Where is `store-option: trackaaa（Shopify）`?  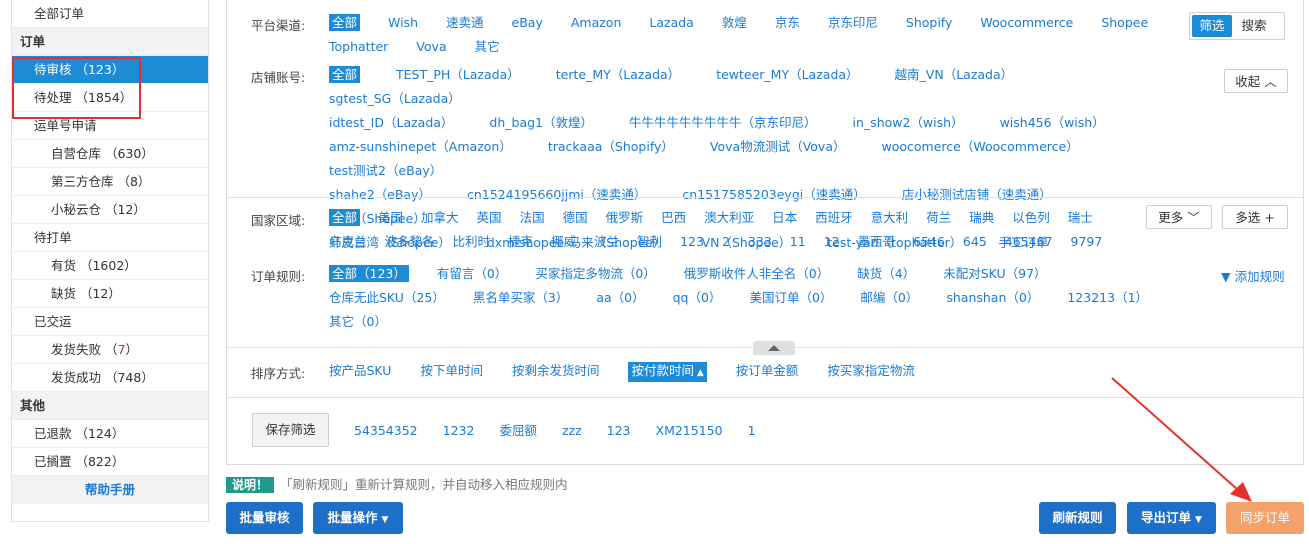 store-option: trackaaa（Shopify） is located at coordinates (611, 147).